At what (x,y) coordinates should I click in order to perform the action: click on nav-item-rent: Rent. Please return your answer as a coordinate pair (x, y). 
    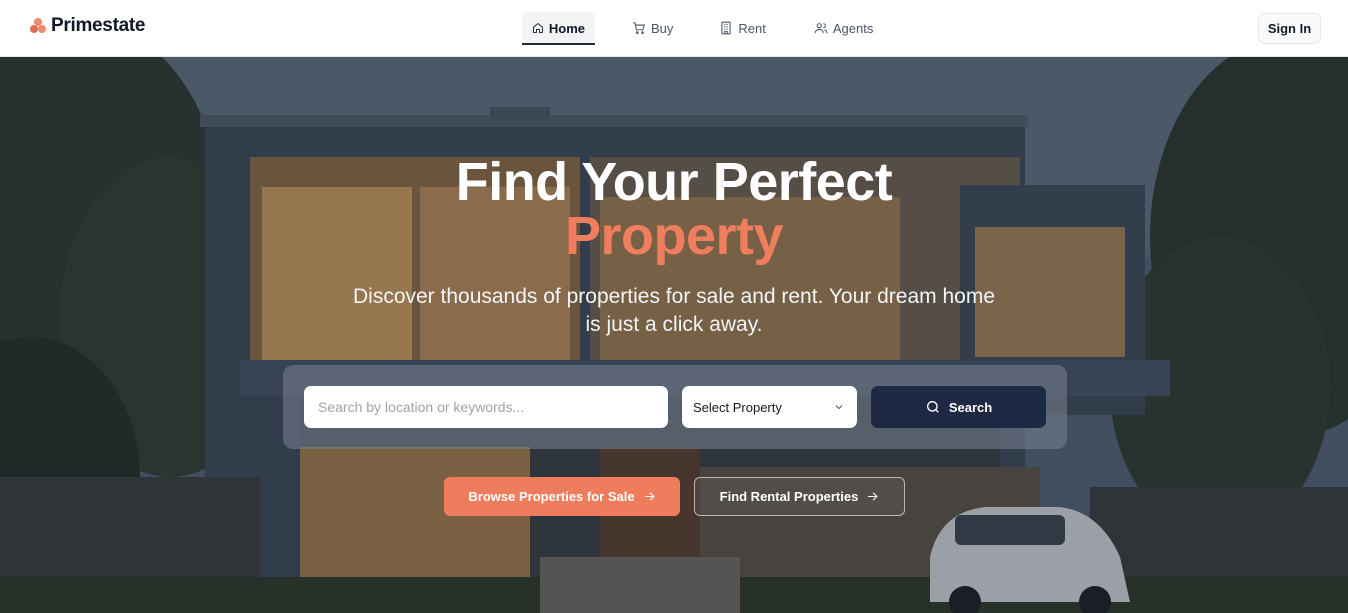
    Looking at the image, I should click on (742, 28).